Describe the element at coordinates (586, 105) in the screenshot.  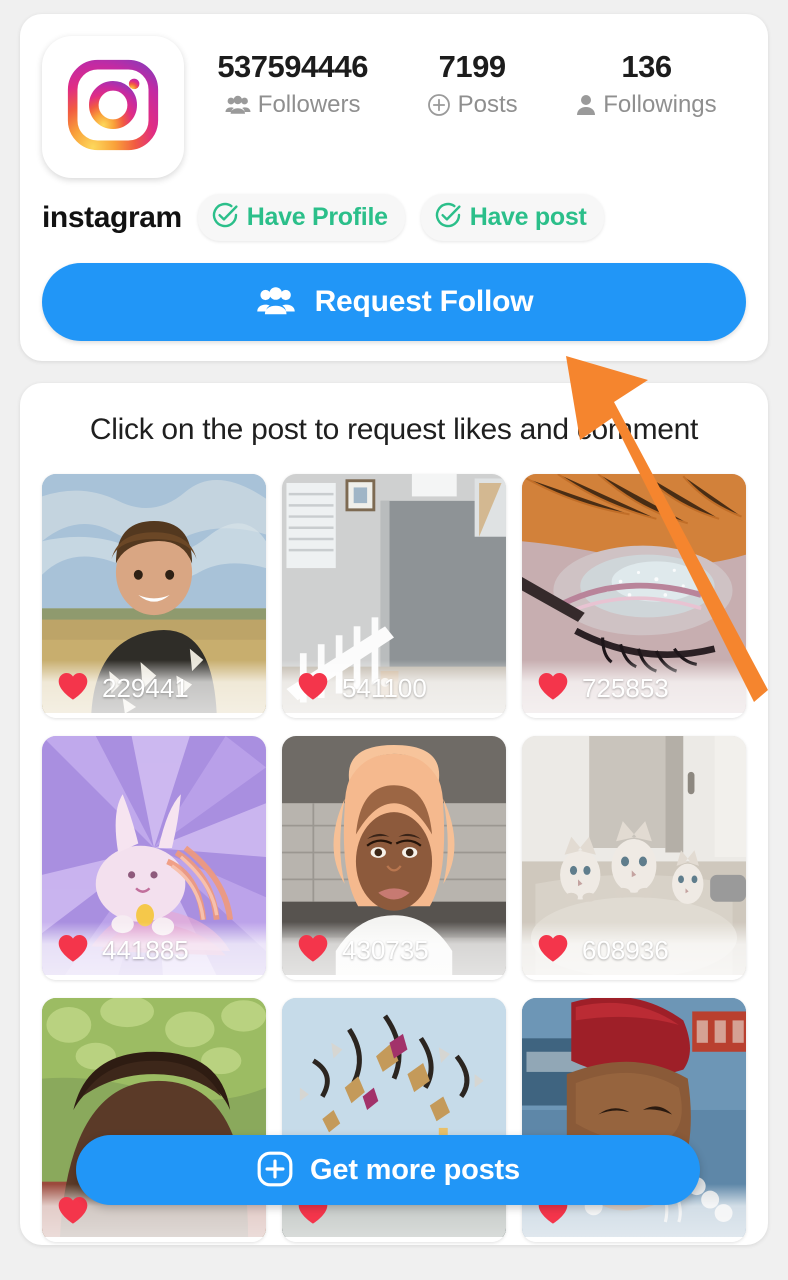
I see `person-icon` at that location.